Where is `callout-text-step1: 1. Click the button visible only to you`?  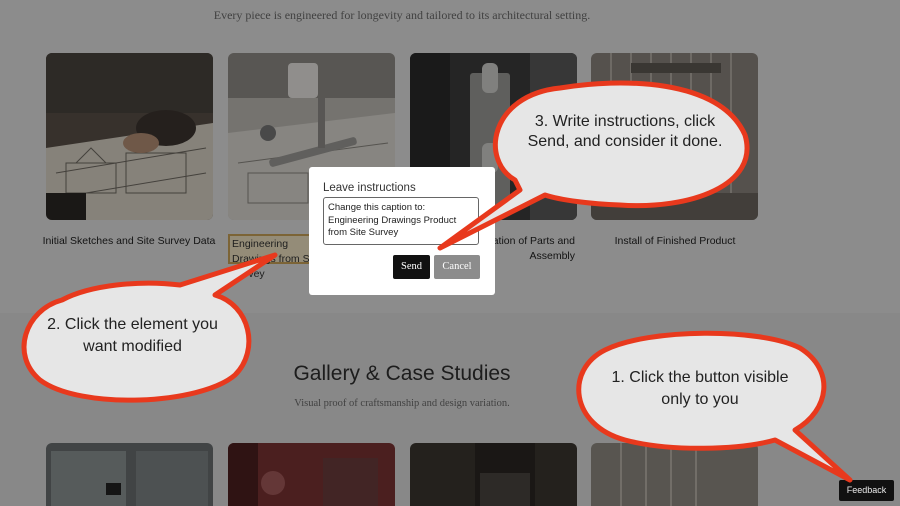
callout-text-step1: 1. Click the button visible only to you is located at coordinates (700, 388).